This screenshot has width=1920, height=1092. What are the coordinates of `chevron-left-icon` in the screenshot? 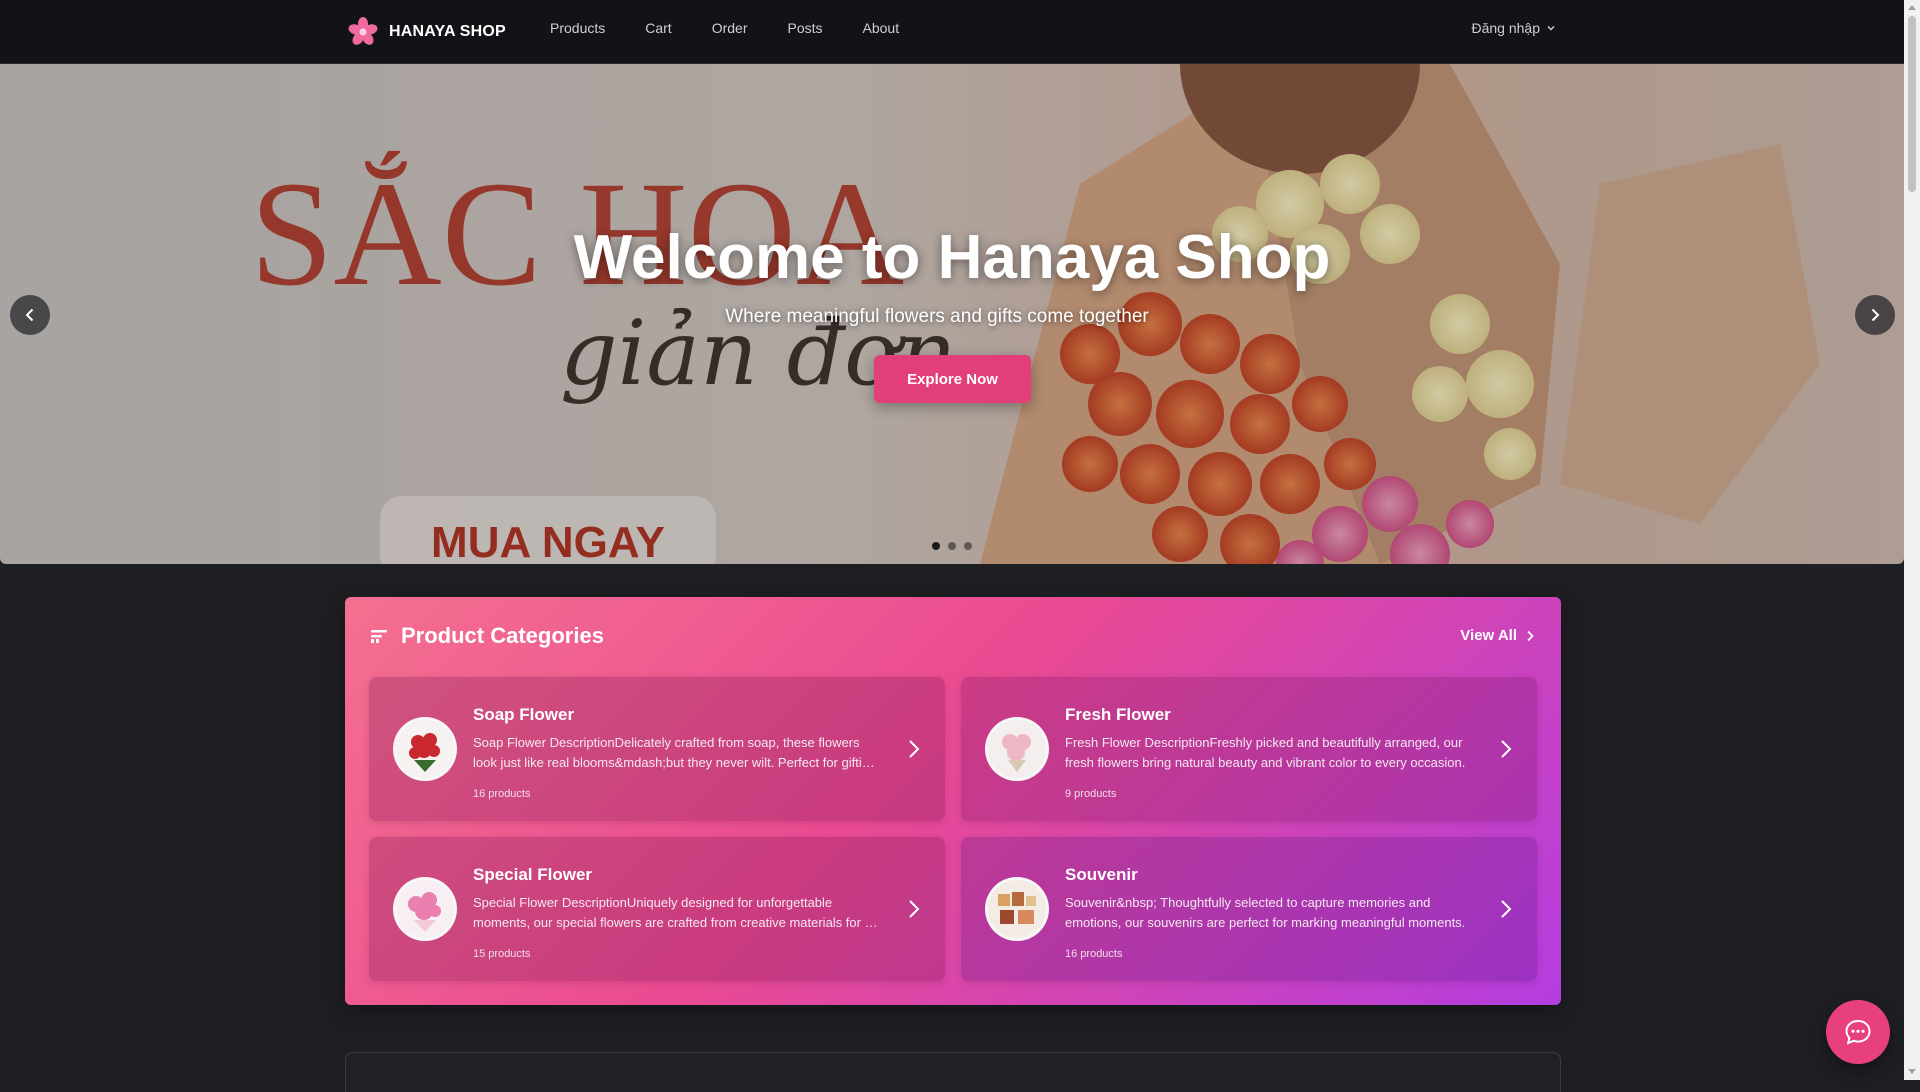 It's located at (29, 315).